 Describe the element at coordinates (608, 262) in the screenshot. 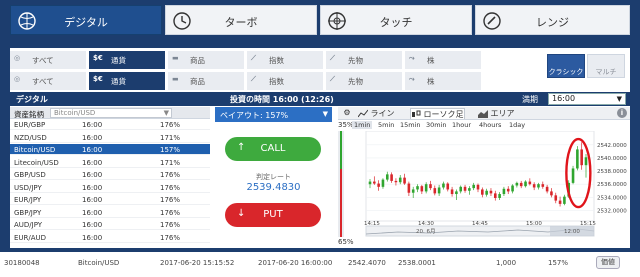

I see `position-detail-button: 価値` at that location.